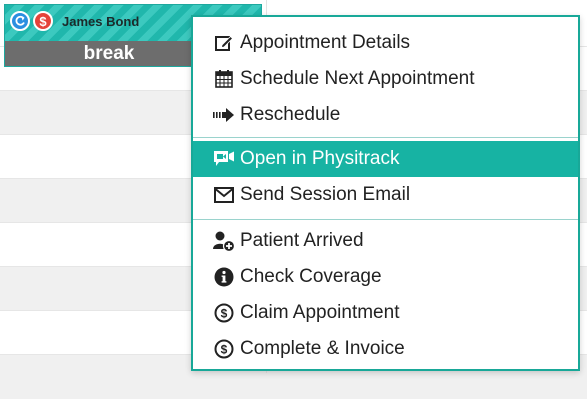 This screenshot has width=587, height=399. Describe the element at coordinates (224, 43) in the screenshot. I see `edit-icon` at that location.